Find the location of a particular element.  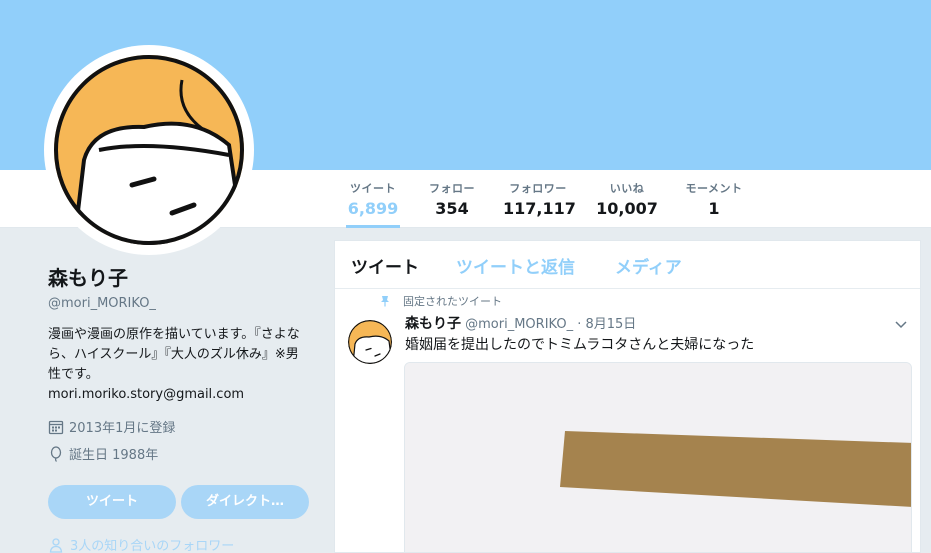

tweet-author-handle: @mori_MORIKO_ is located at coordinates (519, 324).